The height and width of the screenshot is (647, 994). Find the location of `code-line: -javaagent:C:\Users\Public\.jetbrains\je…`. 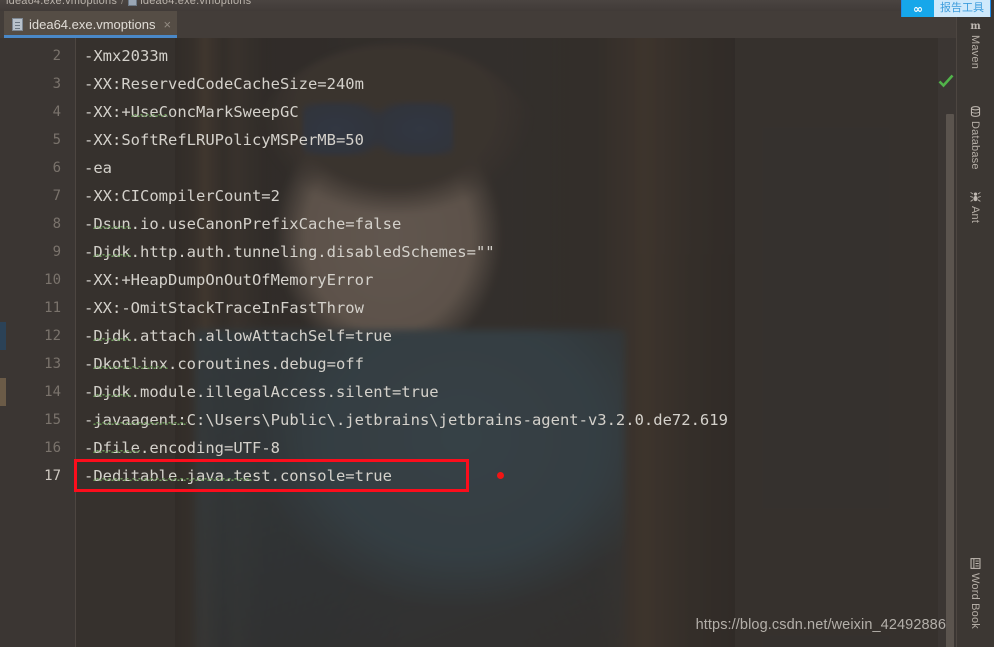

code-line: -javaagent:C:\Users\Public\.jetbrains\je… is located at coordinates (402, 420).